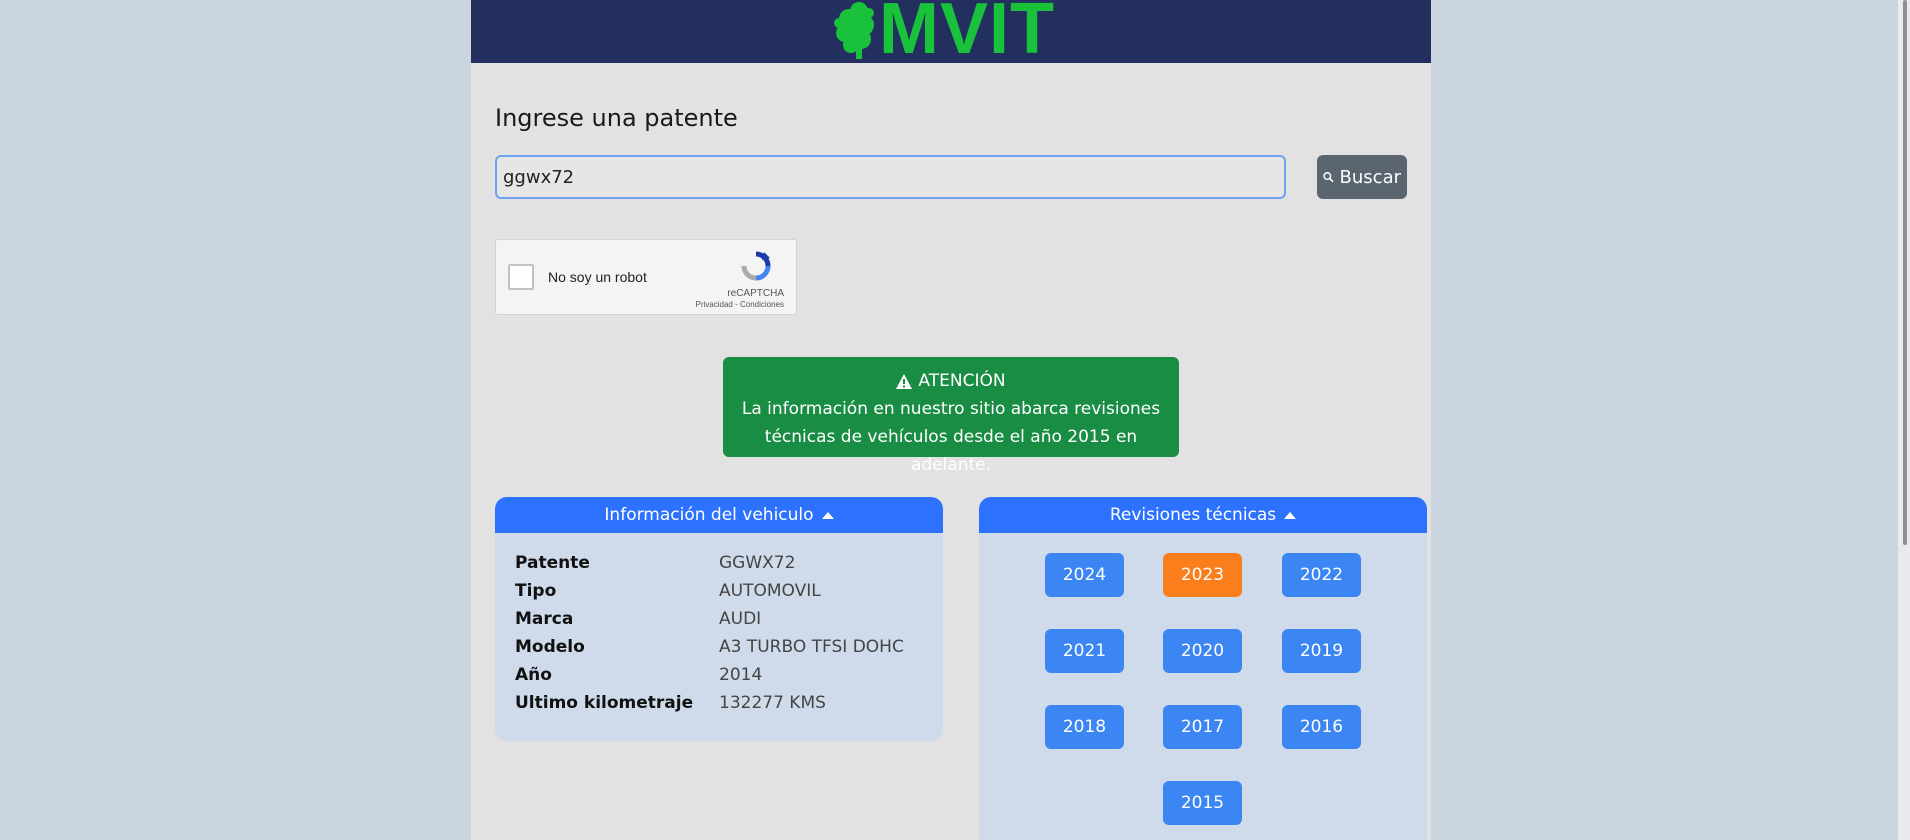 Image resolution: width=1910 pixels, height=840 pixels. Describe the element at coordinates (597, 277) in the screenshot. I see `recaptcha-label: No soy un robot` at that location.